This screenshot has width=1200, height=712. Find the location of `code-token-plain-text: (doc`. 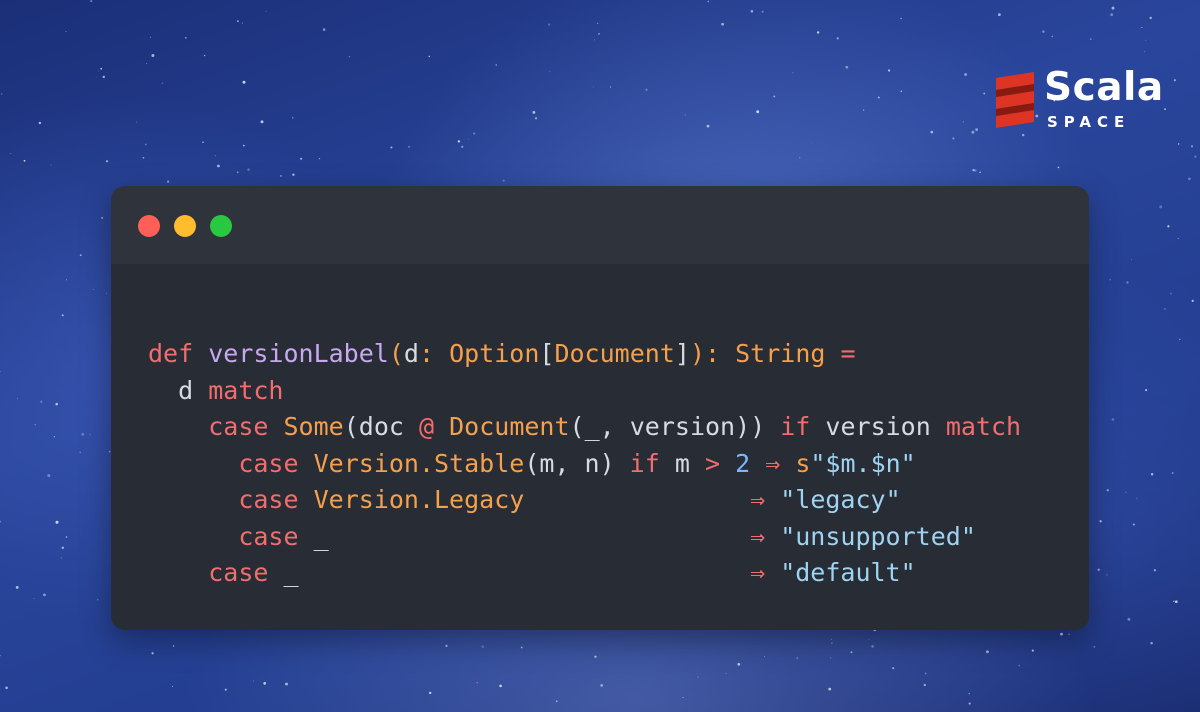

code-token-plain-text: (doc is located at coordinates (381, 426).